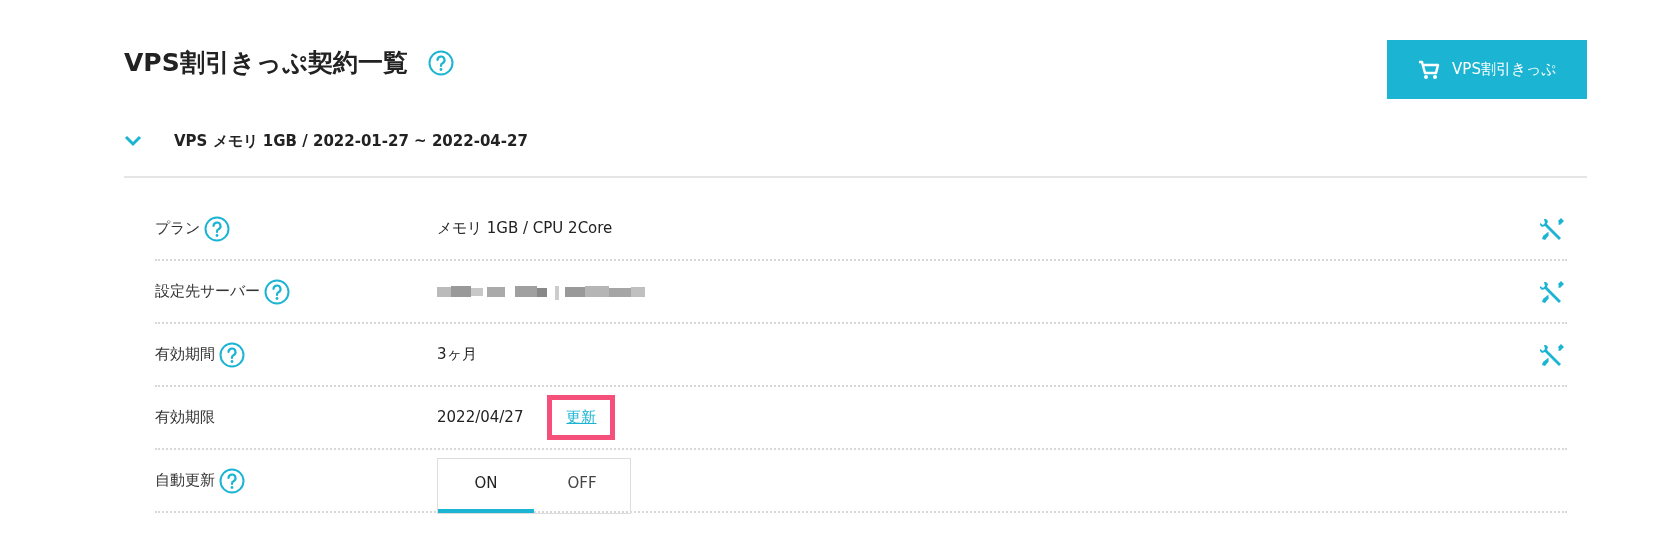  I want to click on field-label: 自動更新, so click(185, 481).